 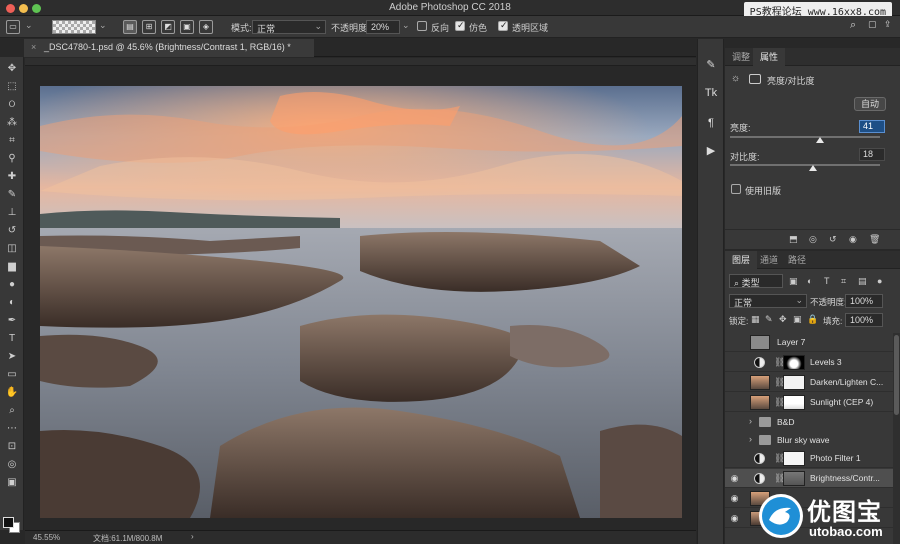 I want to click on move-tool-icon: ✥, so click(x=12, y=69).